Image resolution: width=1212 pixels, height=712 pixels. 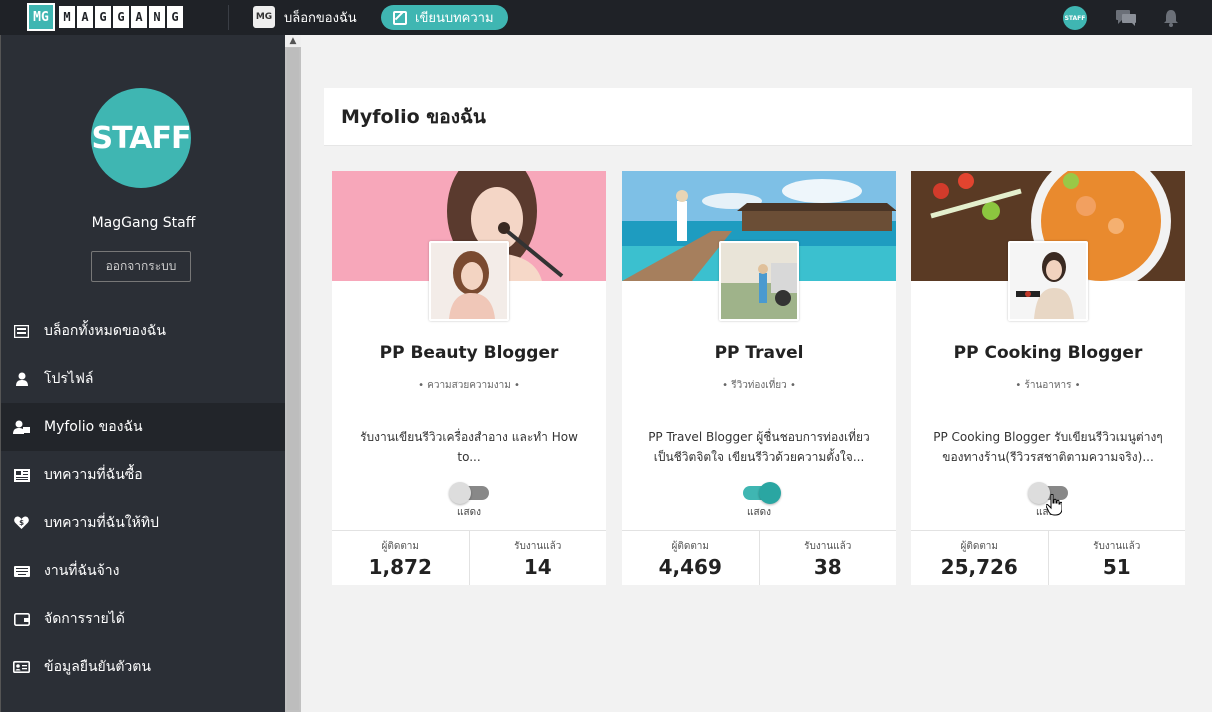 I want to click on sidebar-item-label: บทความที่ฉันซื้อ, so click(x=93, y=475).